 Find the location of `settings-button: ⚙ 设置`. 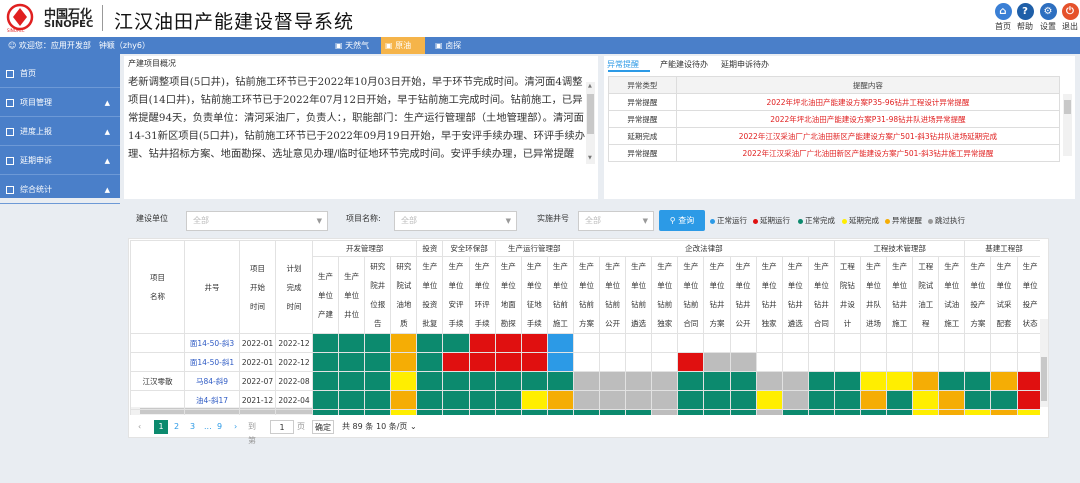

settings-button: ⚙ 设置 is located at coordinates (1048, 17).